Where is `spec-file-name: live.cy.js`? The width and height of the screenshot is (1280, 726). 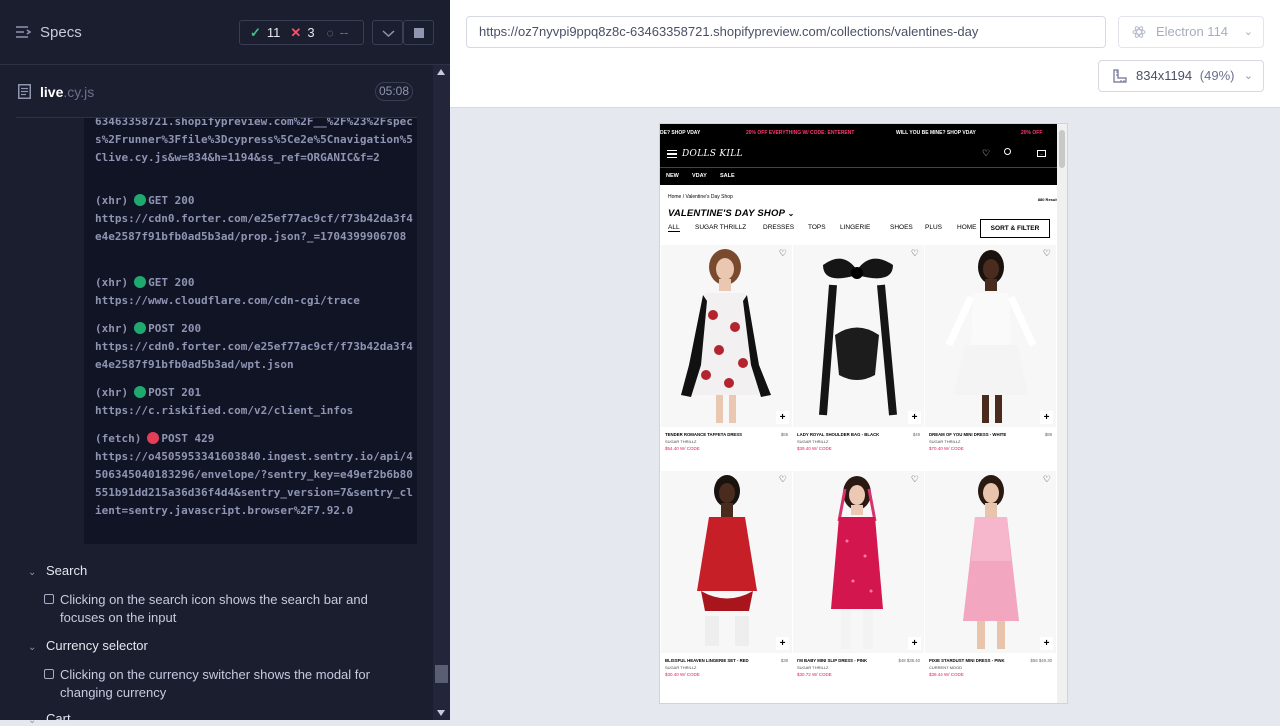
spec-file-name: live.cy.js is located at coordinates (67, 92).